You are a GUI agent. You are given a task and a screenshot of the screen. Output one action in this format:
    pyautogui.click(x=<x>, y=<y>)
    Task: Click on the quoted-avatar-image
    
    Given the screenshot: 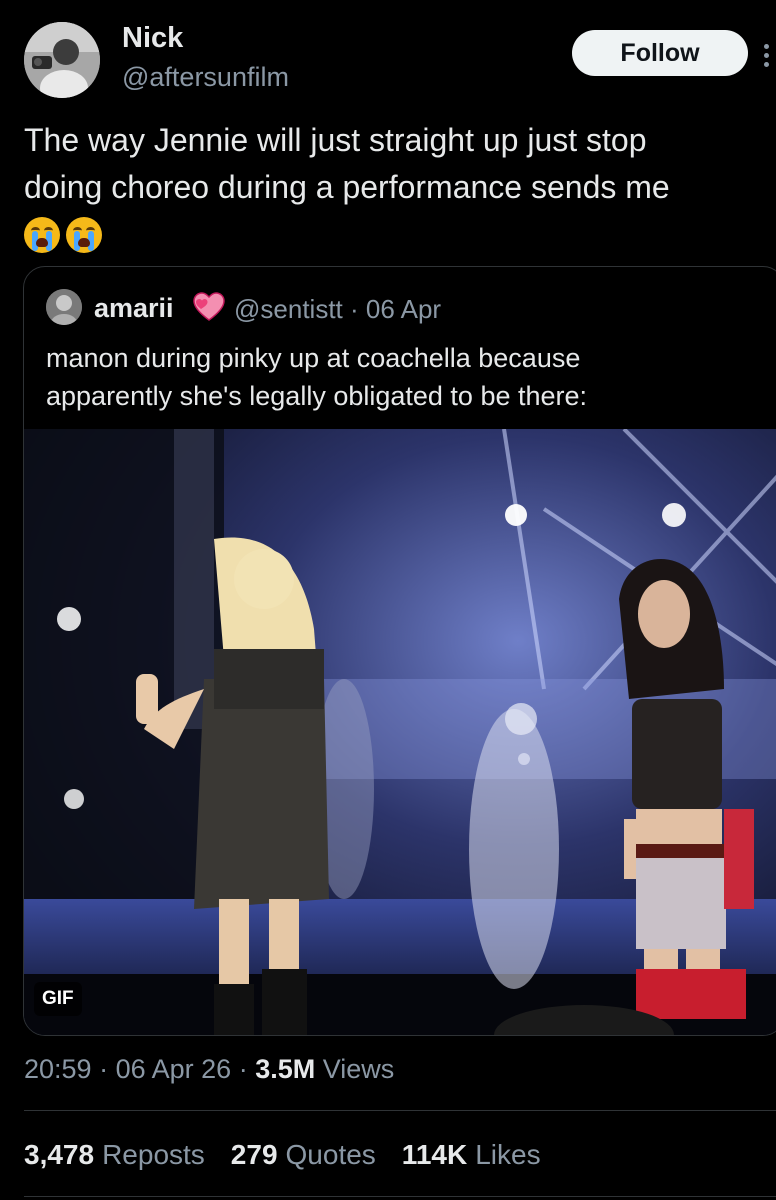 What is the action you would take?
    pyautogui.click(x=64, y=307)
    